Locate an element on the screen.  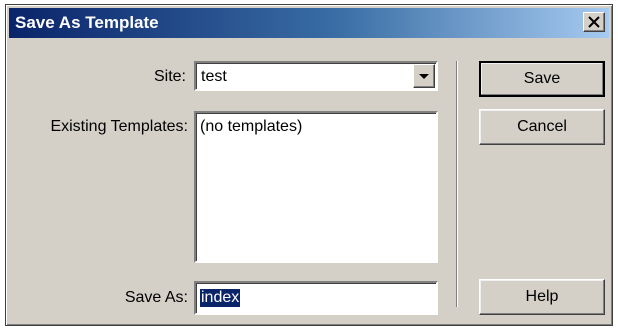
site-select-value: test is located at coordinates (214, 76).